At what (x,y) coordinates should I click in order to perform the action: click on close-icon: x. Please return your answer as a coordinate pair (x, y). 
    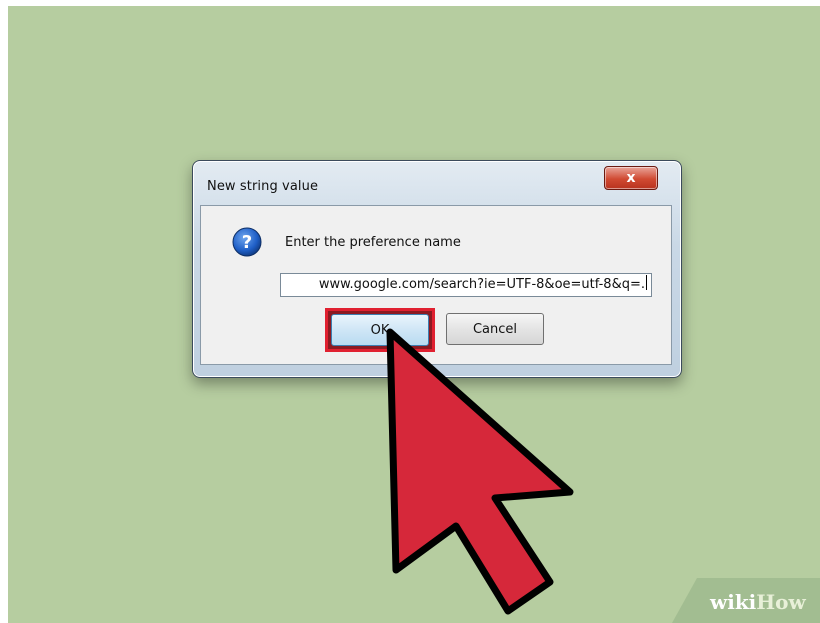
    Looking at the image, I should click on (631, 178).